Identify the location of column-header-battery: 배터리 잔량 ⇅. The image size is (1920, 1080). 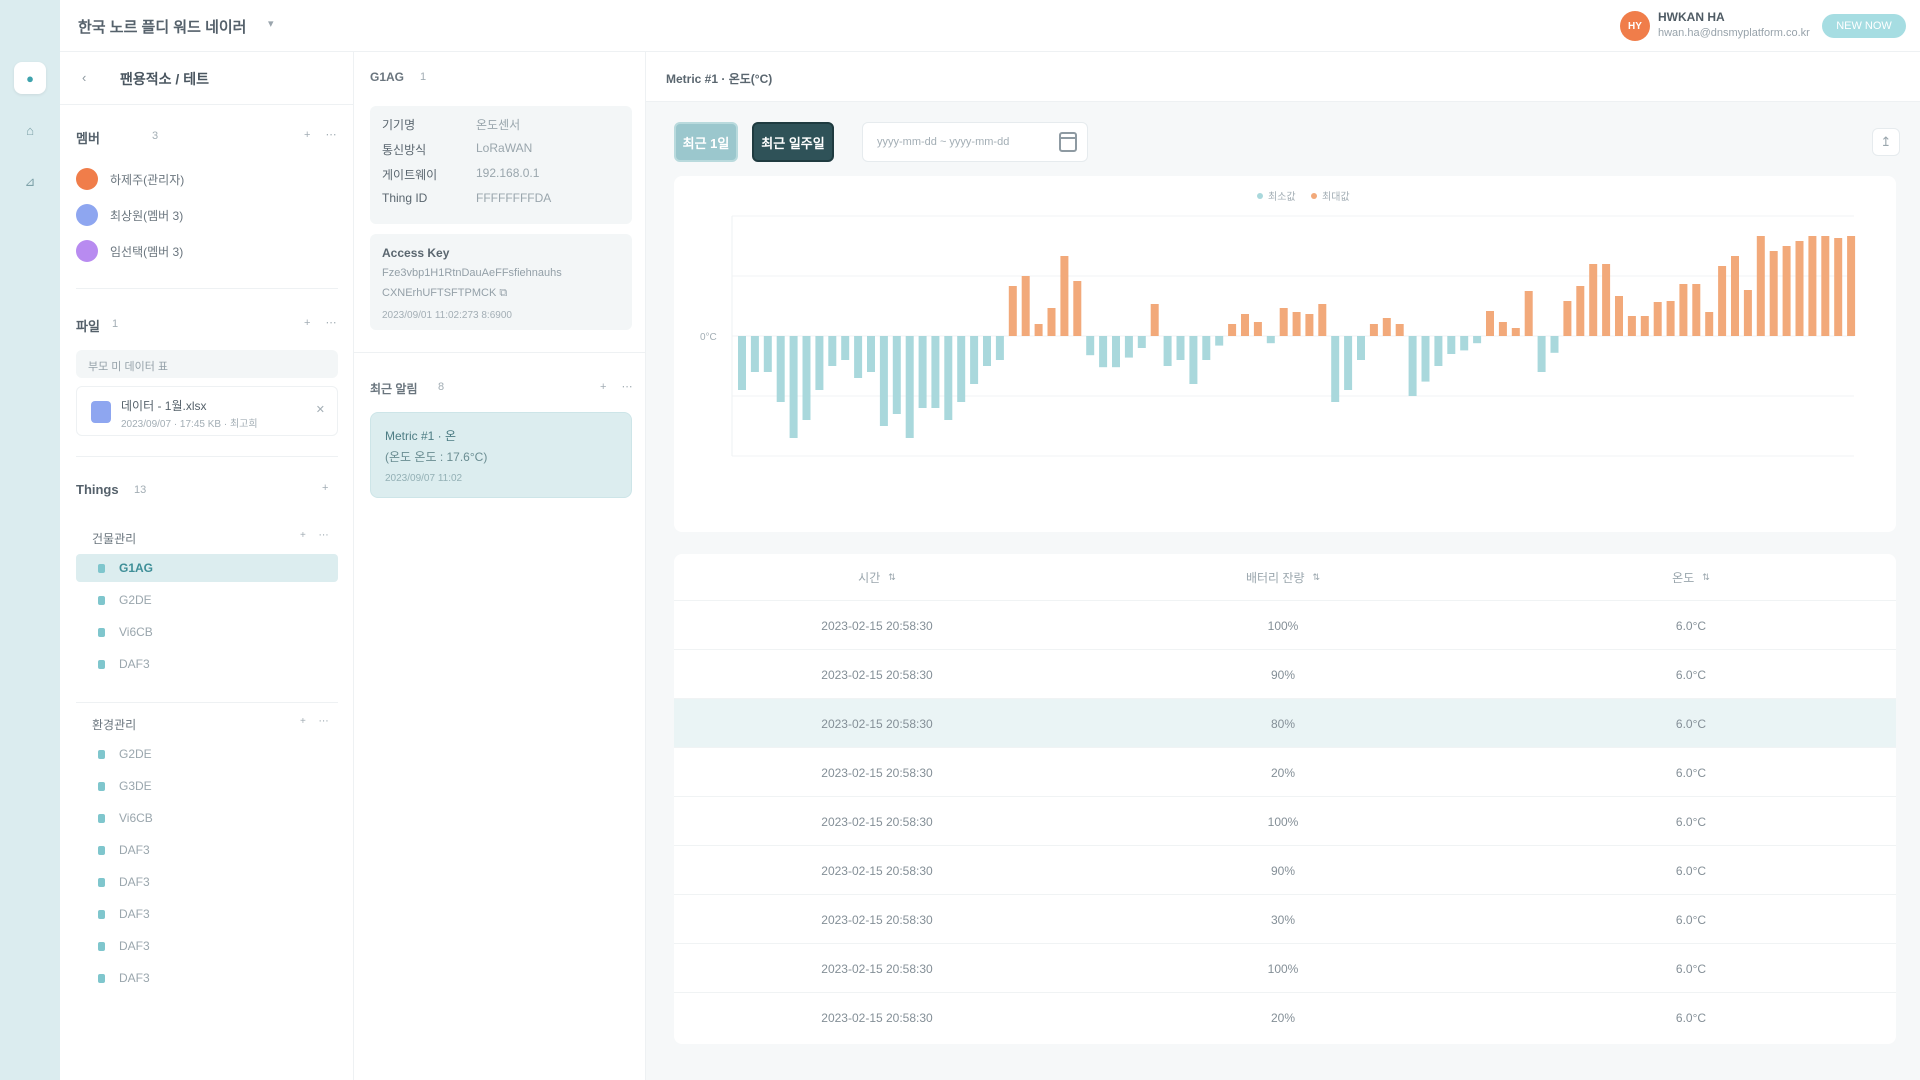
(1283, 577).